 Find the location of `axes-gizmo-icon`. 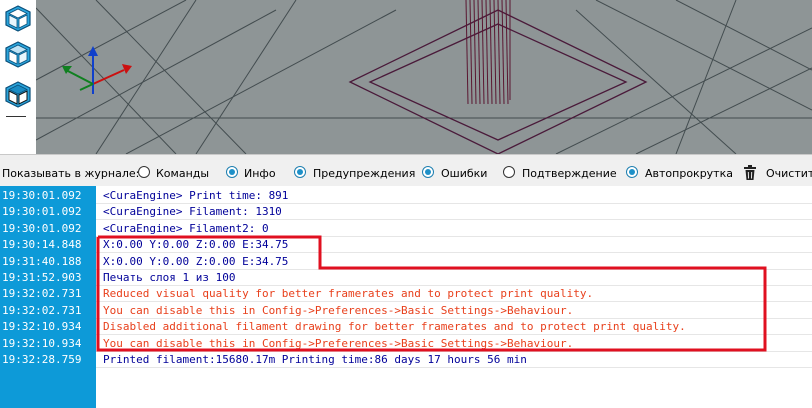

axes-gizmo-icon is located at coordinates (97, 70).